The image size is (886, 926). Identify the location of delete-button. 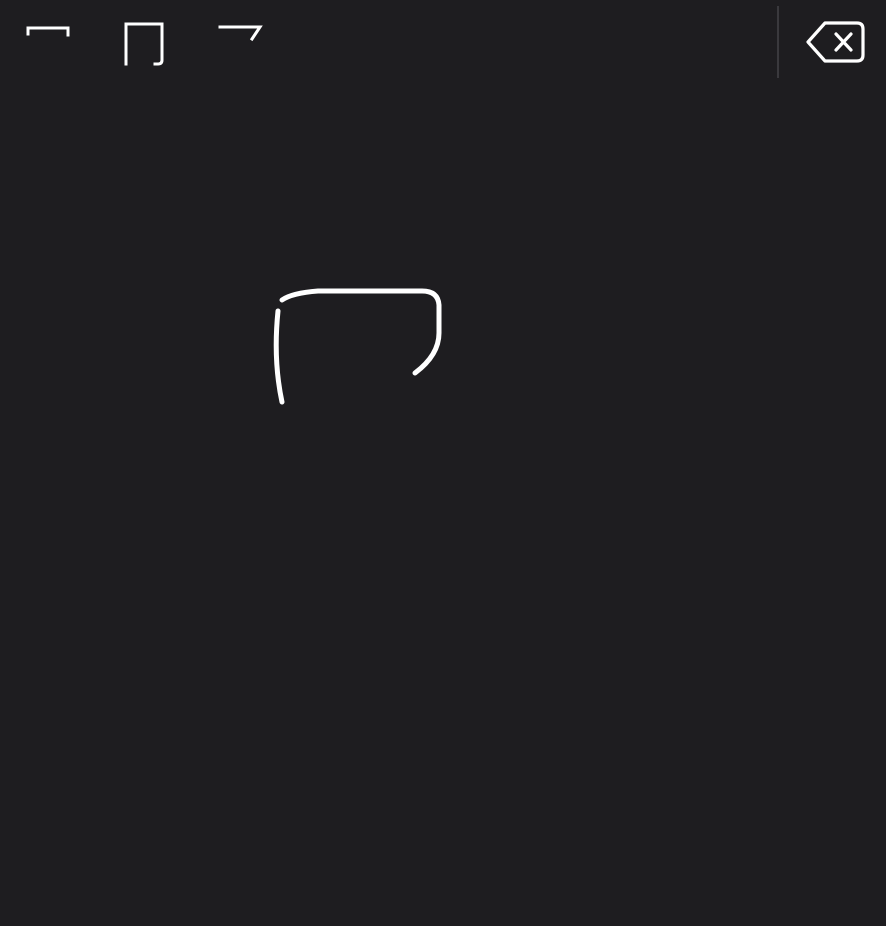
(835, 44).